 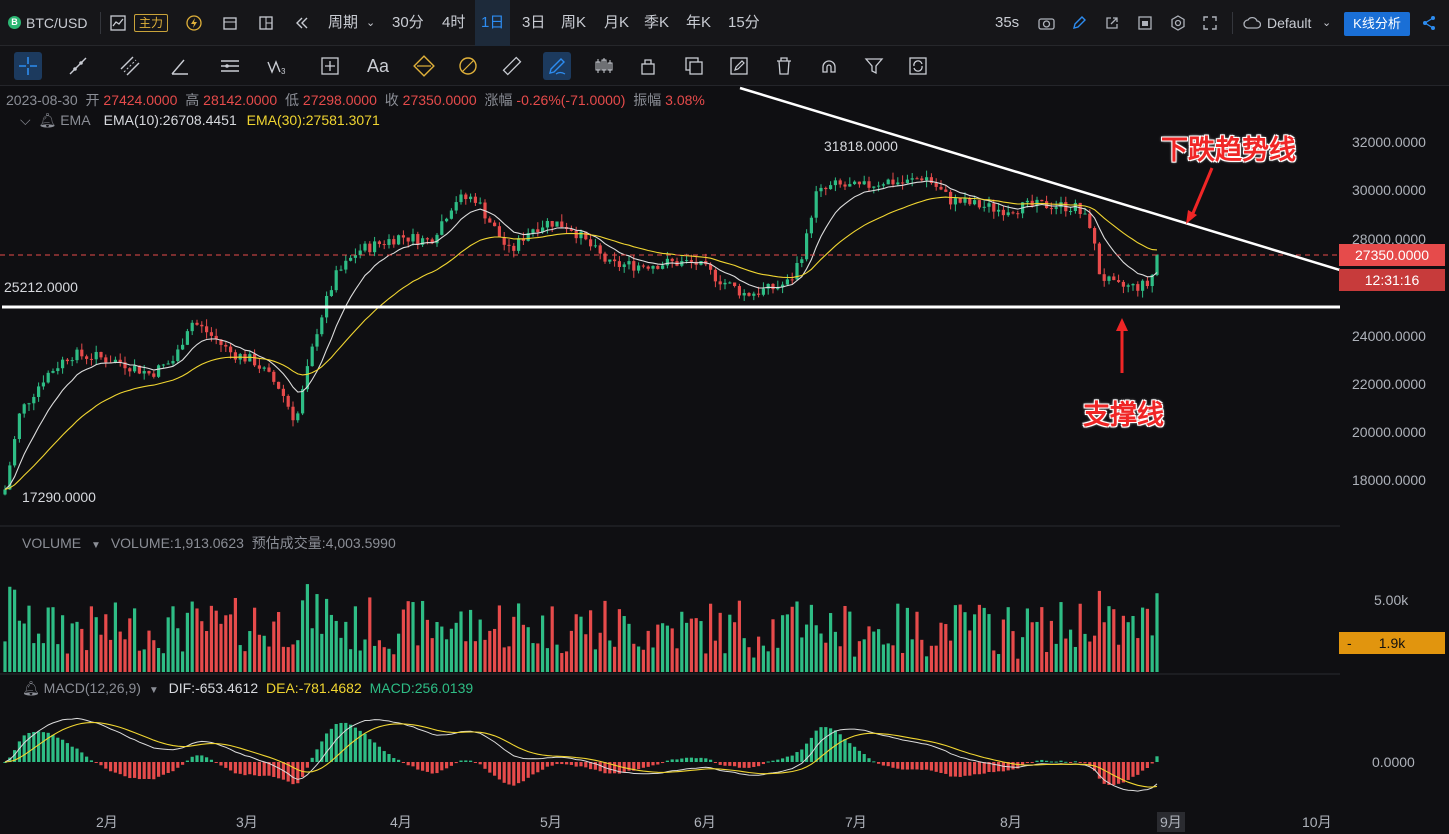 I want to click on period-1d: 1日, so click(x=493, y=23).